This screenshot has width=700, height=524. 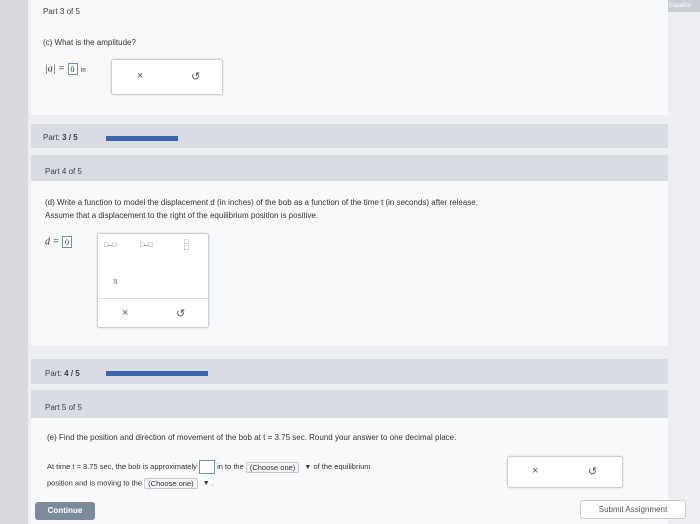 What do you see at coordinates (65, 69) in the screenshot?
I see `amplitude-answer: |a| = 0 in` at bounding box center [65, 69].